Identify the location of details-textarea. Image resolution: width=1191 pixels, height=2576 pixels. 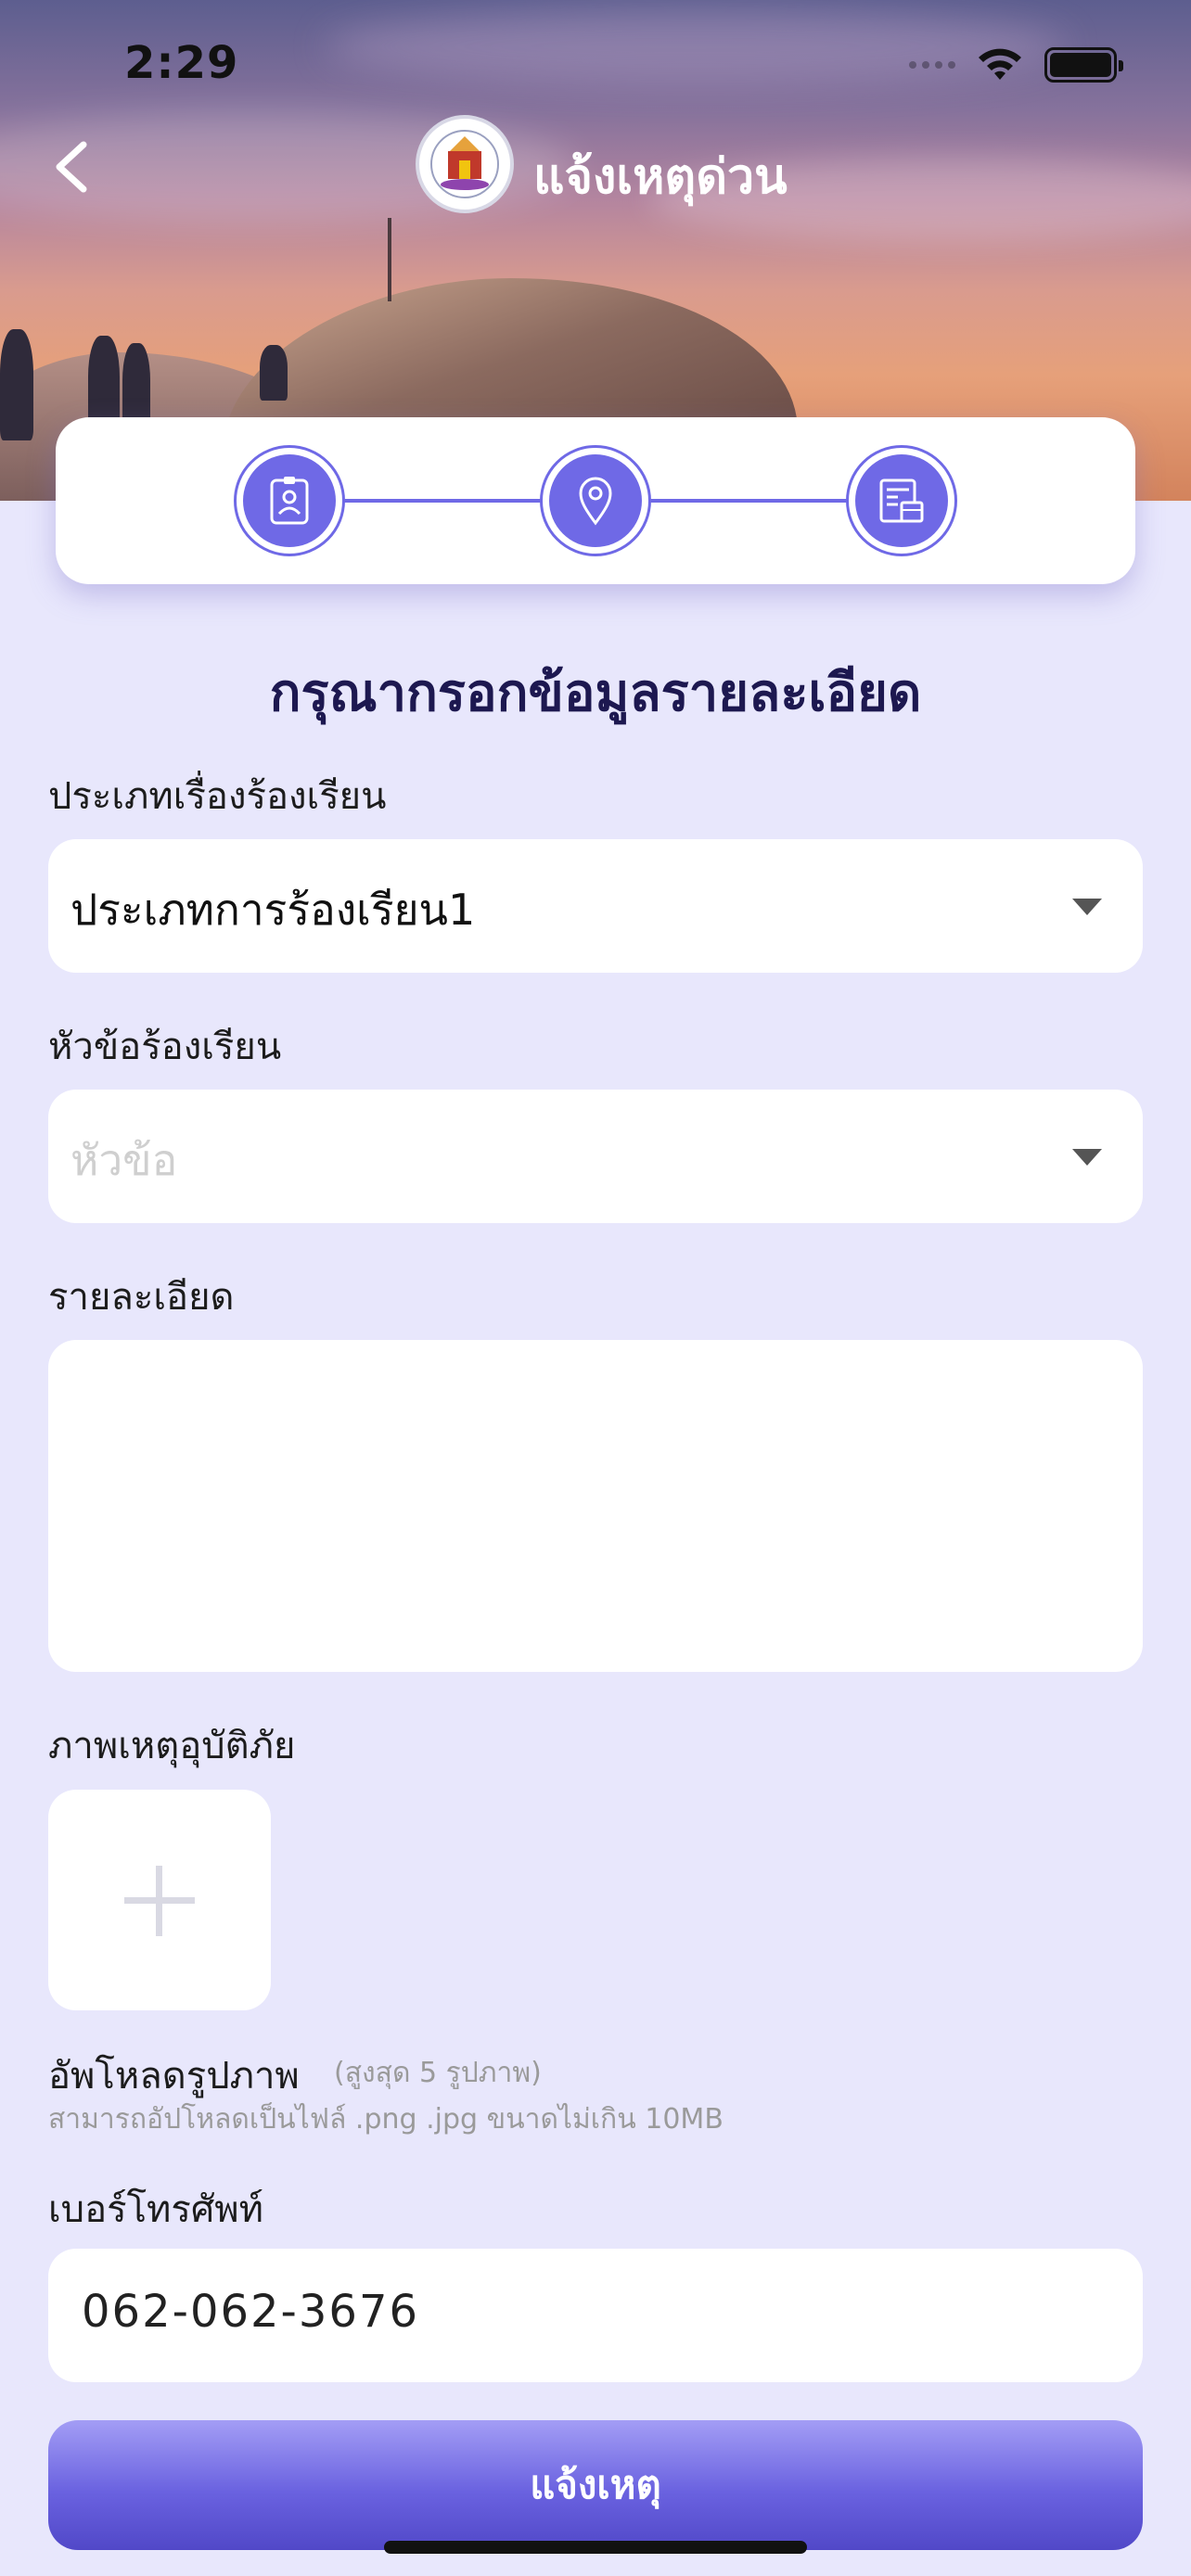
(595, 1506).